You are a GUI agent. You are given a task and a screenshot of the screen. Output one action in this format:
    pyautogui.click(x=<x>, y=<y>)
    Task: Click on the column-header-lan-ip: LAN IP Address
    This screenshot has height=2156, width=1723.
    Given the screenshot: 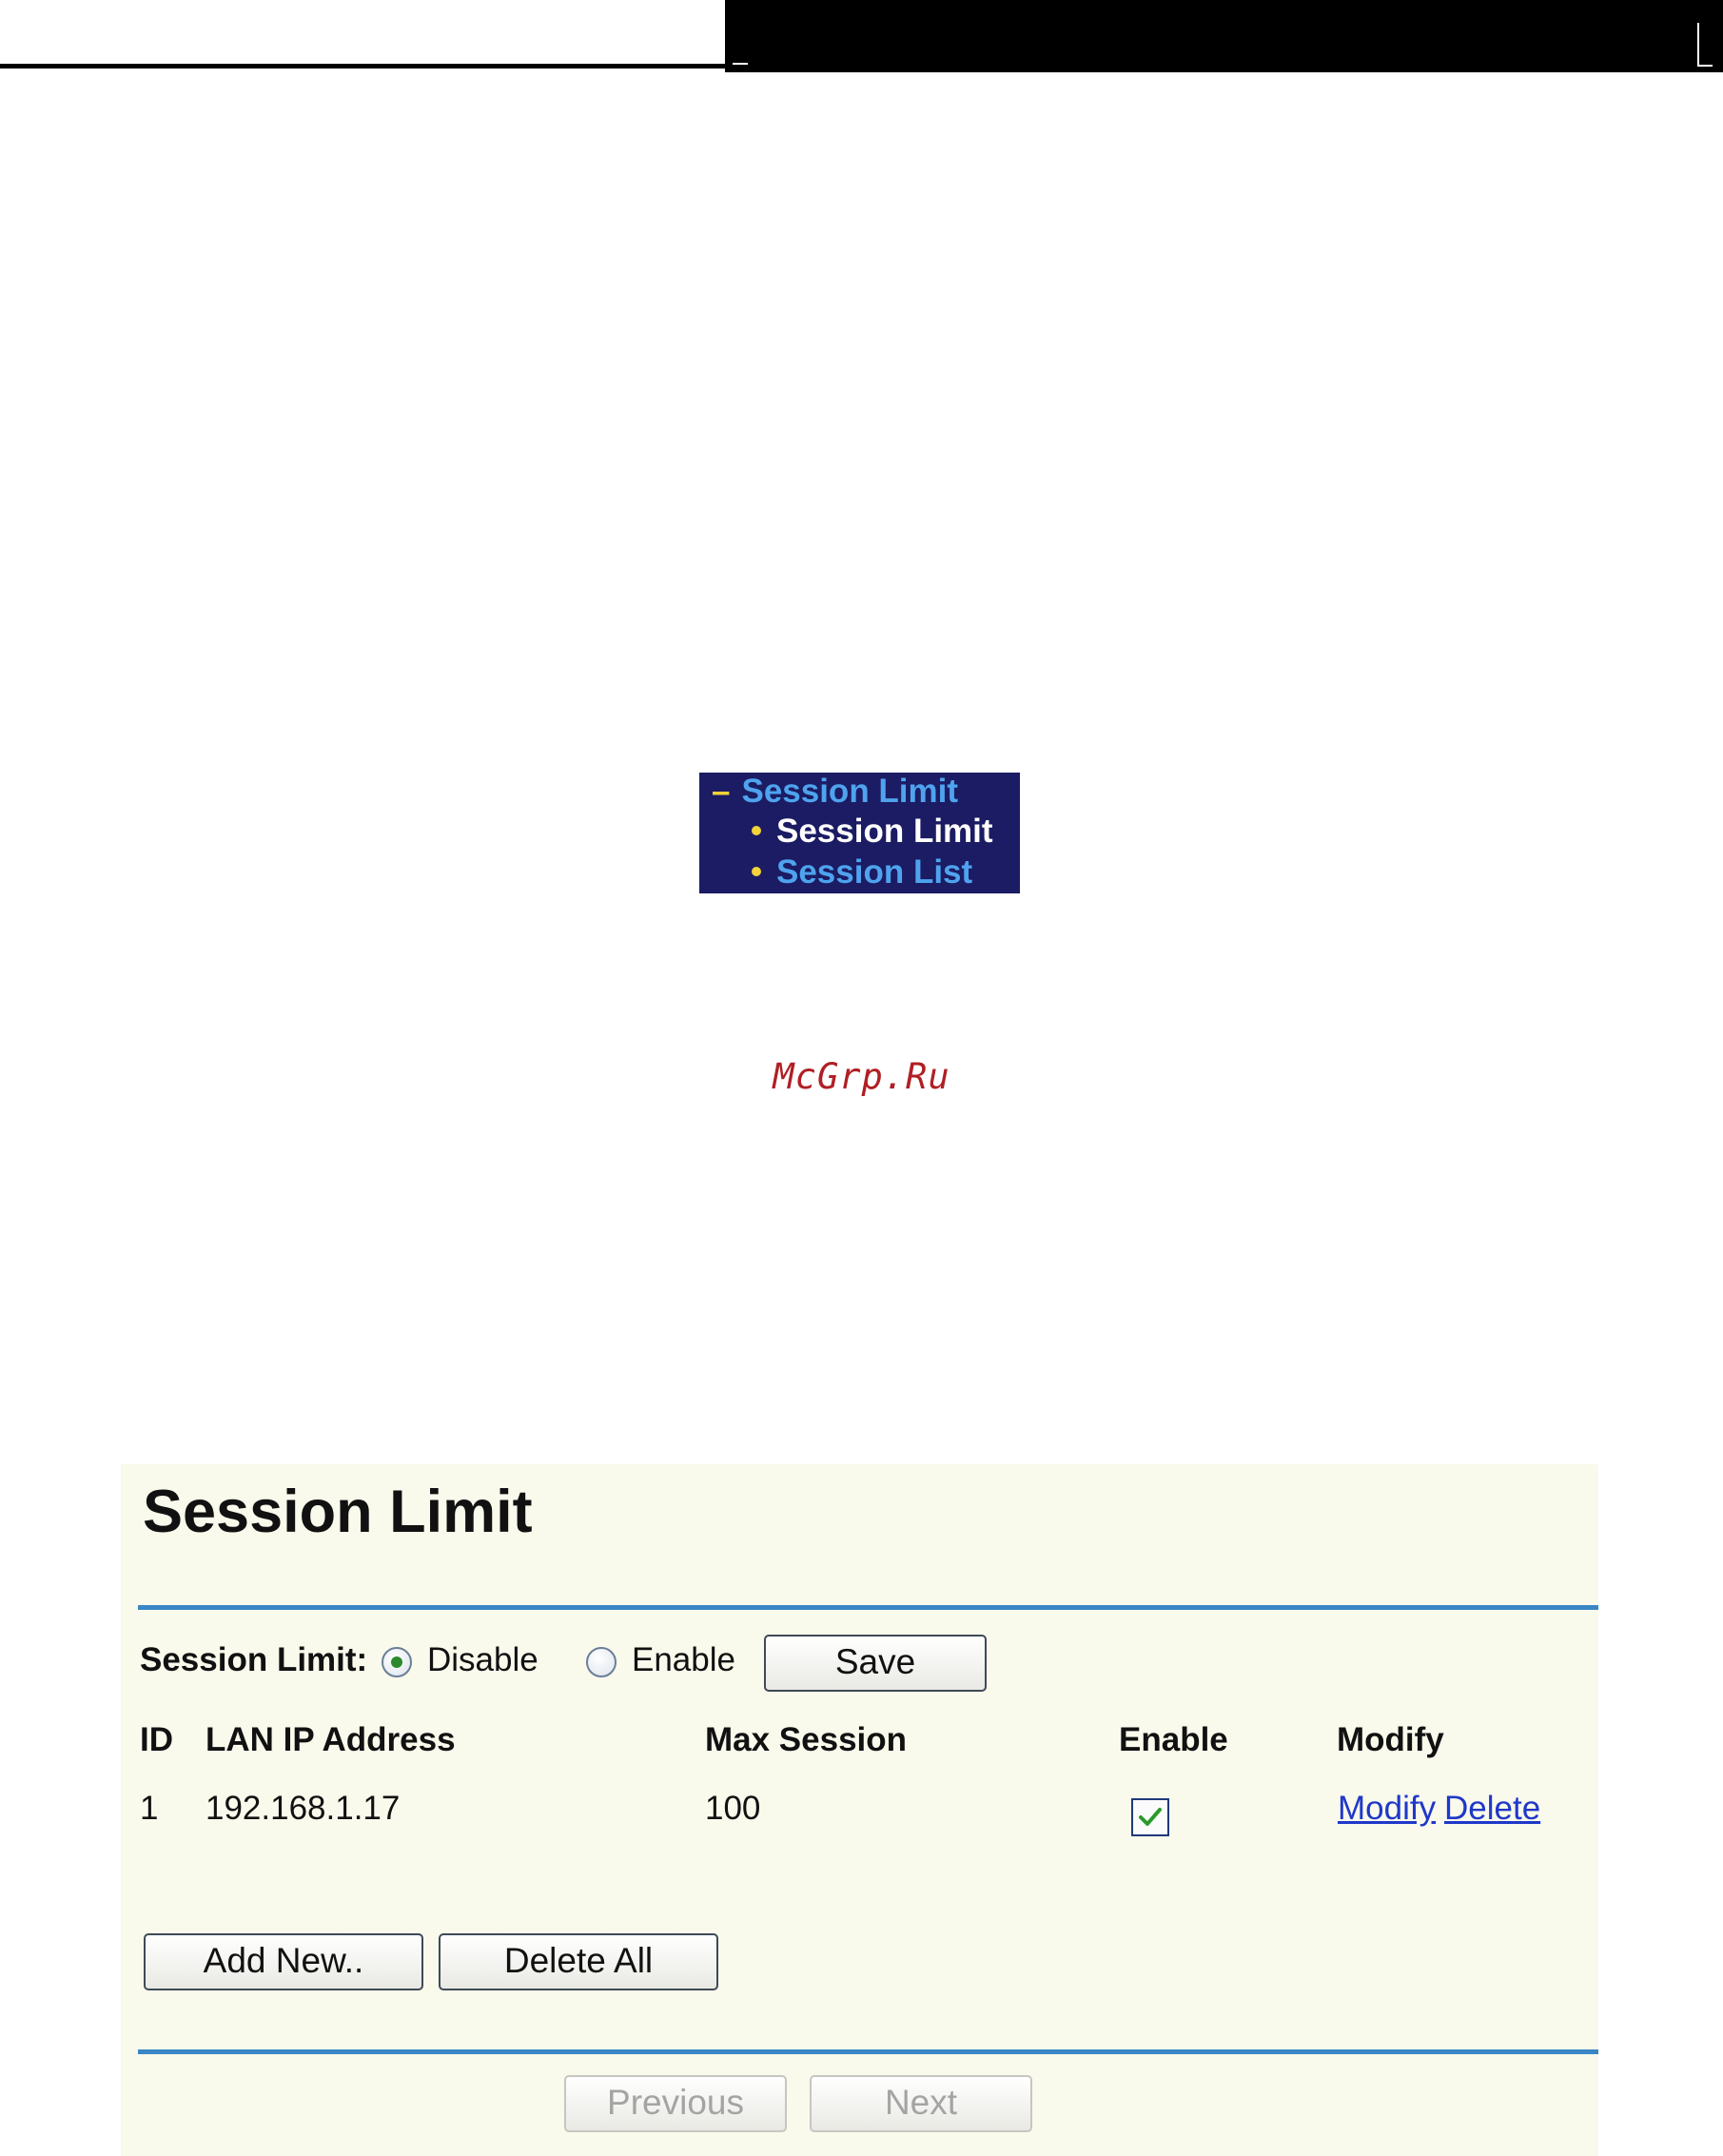 What is the action you would take?
    pyautogui.click(x=331, y=1739)
    